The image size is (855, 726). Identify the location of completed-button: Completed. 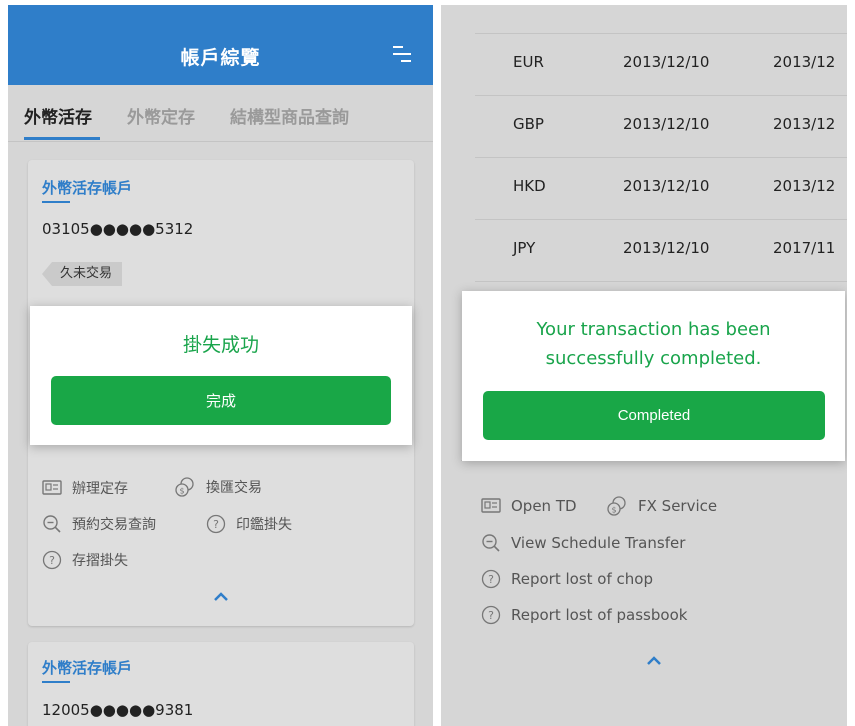
(654, 415).